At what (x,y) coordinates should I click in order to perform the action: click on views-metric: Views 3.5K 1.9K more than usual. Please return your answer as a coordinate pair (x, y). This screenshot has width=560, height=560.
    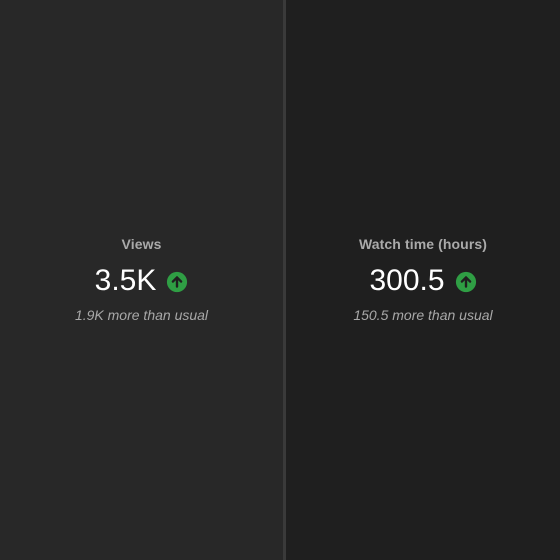
    Looking at the image, I should click on (141, 280).